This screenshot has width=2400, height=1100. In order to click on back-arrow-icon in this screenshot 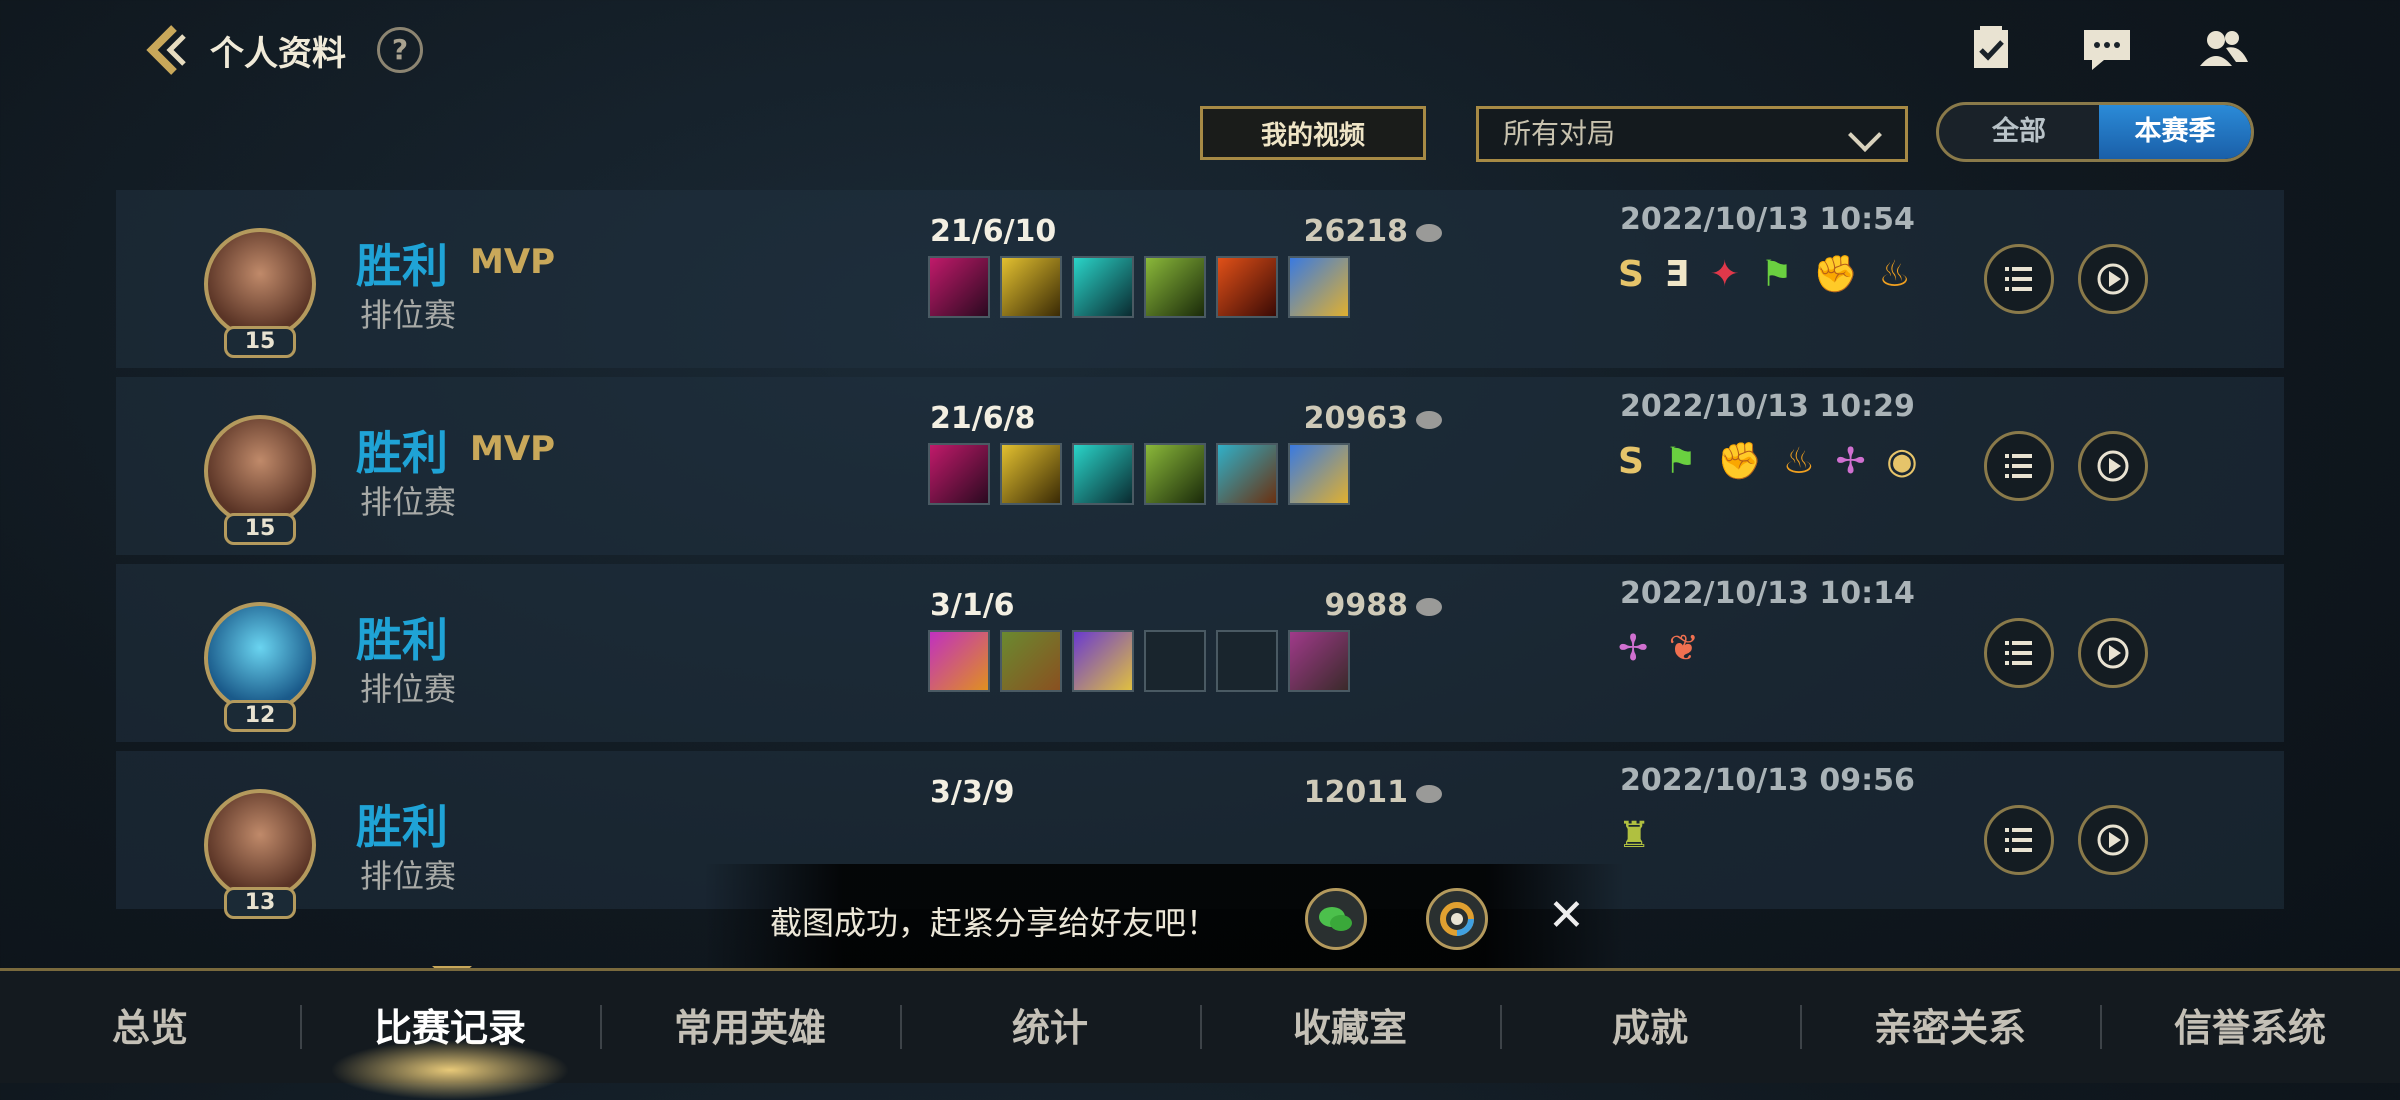, I will do `click(166, 50)`.